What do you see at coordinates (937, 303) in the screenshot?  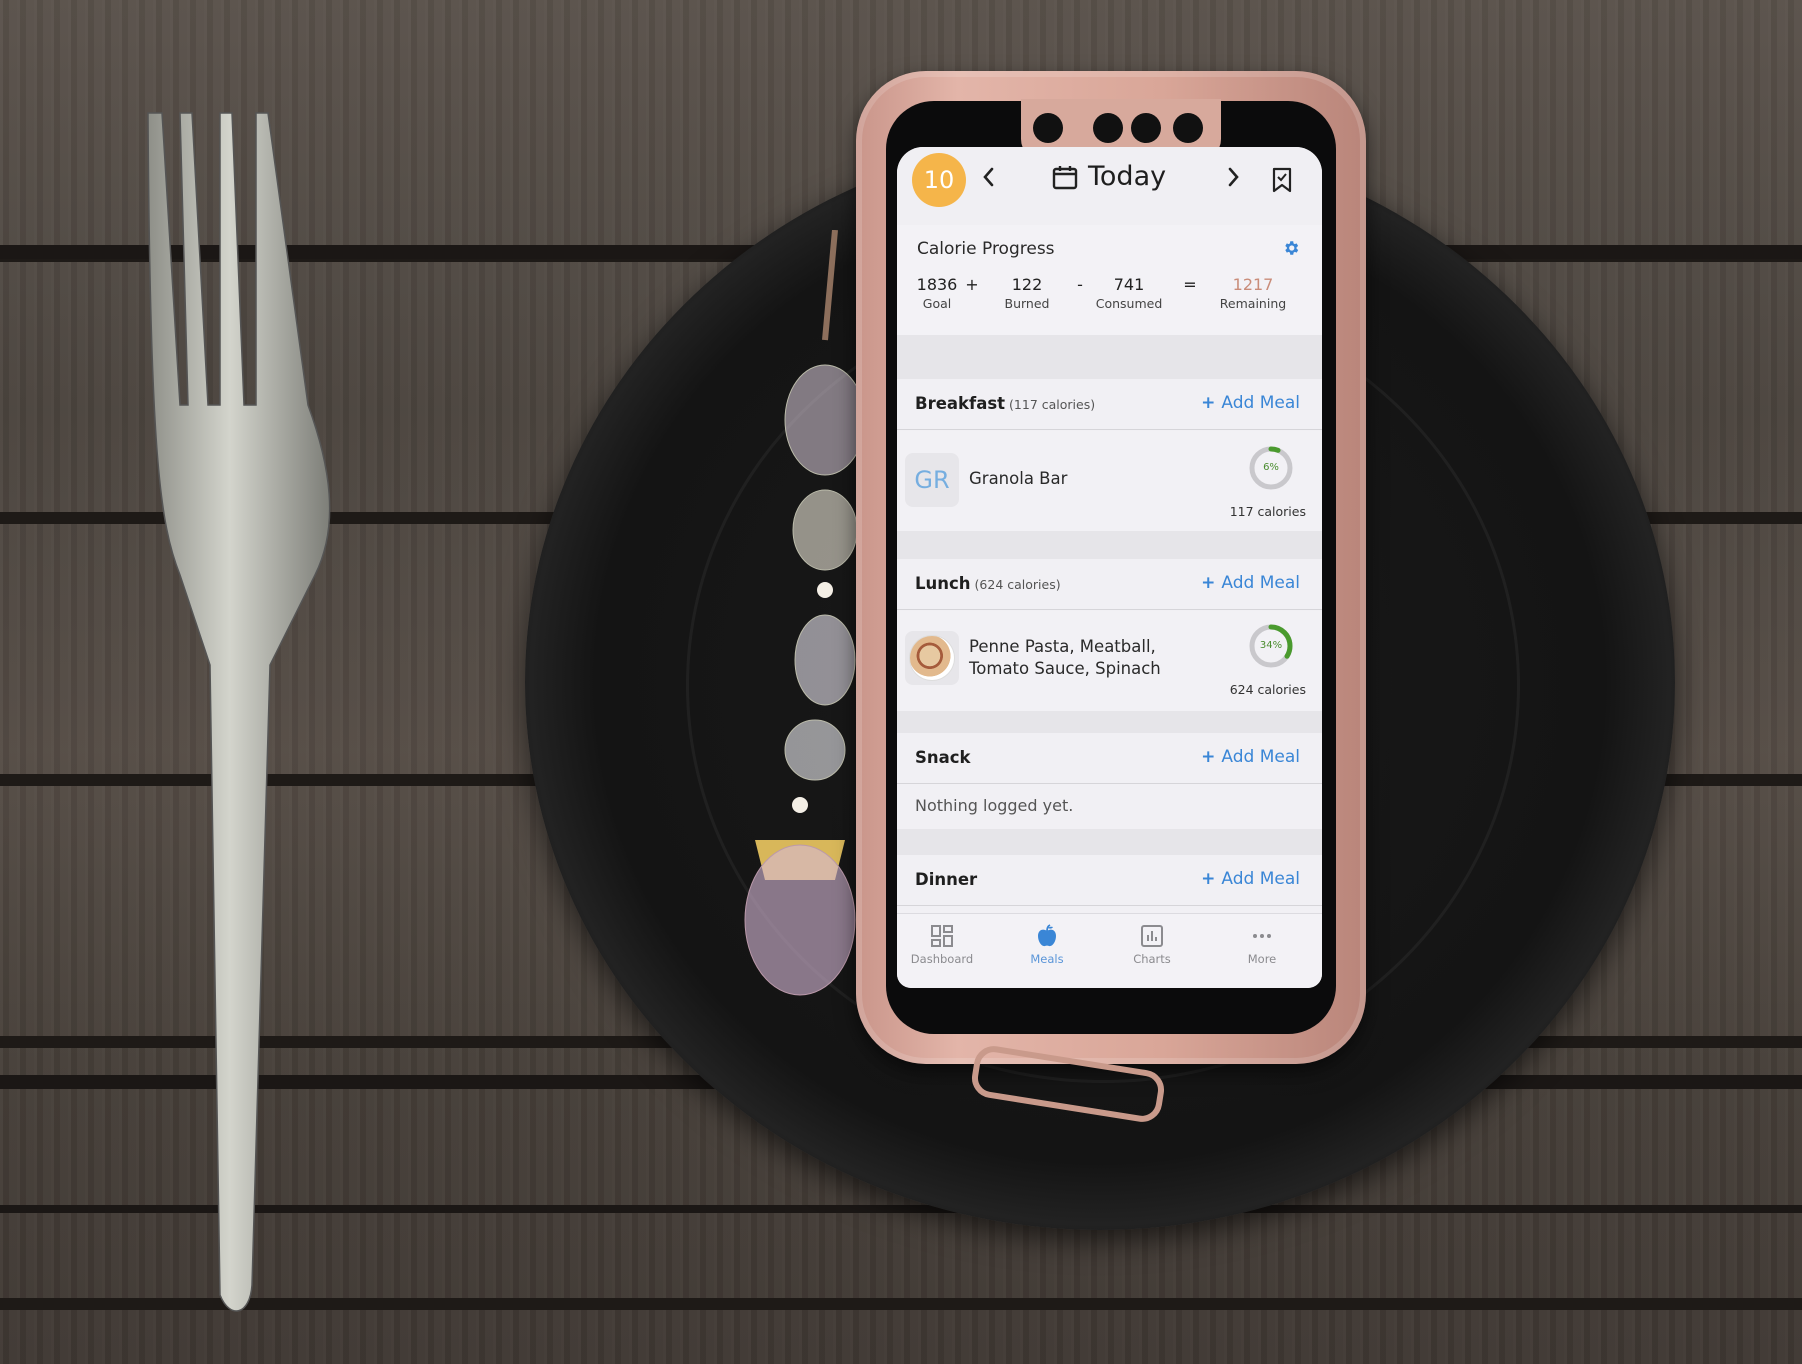 I see `goal-label: Goal` at bounding box center [937, 303].